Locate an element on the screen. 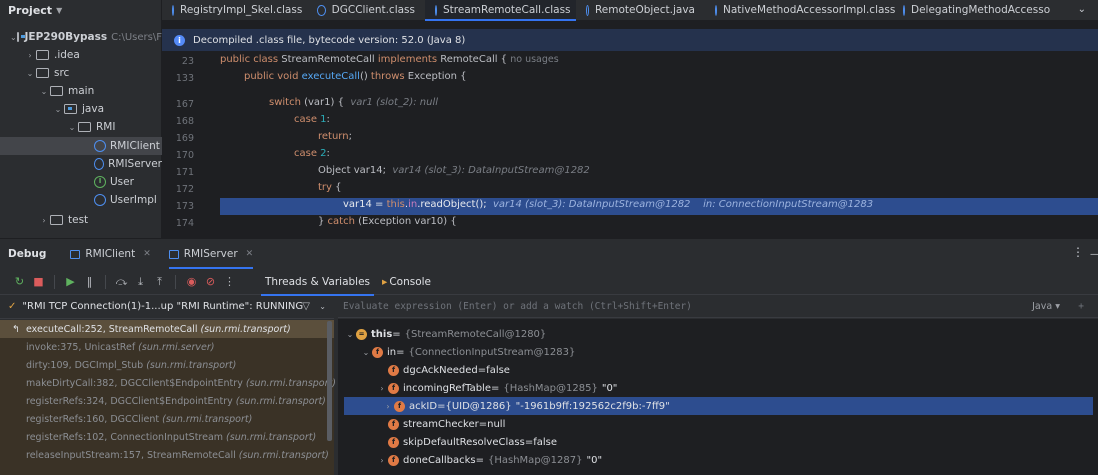 The height and width of the screenshot is (475, 1098). minimize-icon: — is located at coordinates (1094, 254).